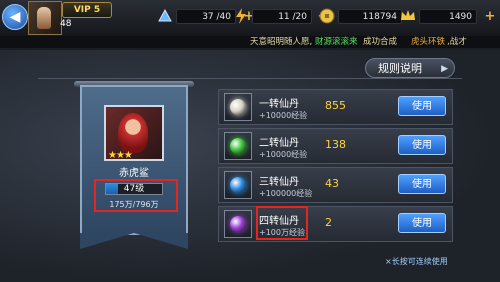 The image size is (500, 282). Describe the element at coordinates (416, 261) in the screenshot. I see `hold-to-use-hint: ×长按可连续使用` at that location.